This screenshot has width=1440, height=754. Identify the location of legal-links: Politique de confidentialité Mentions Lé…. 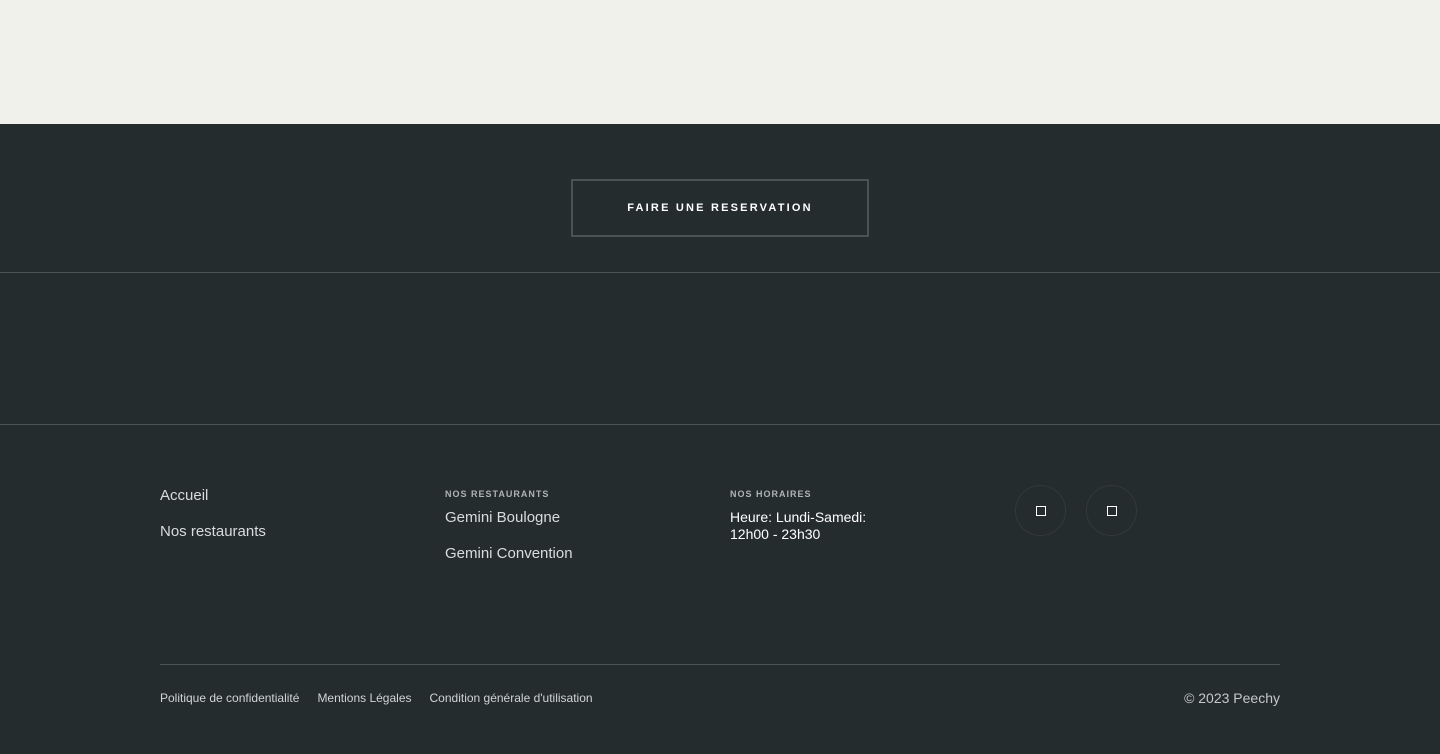
(376, 698).